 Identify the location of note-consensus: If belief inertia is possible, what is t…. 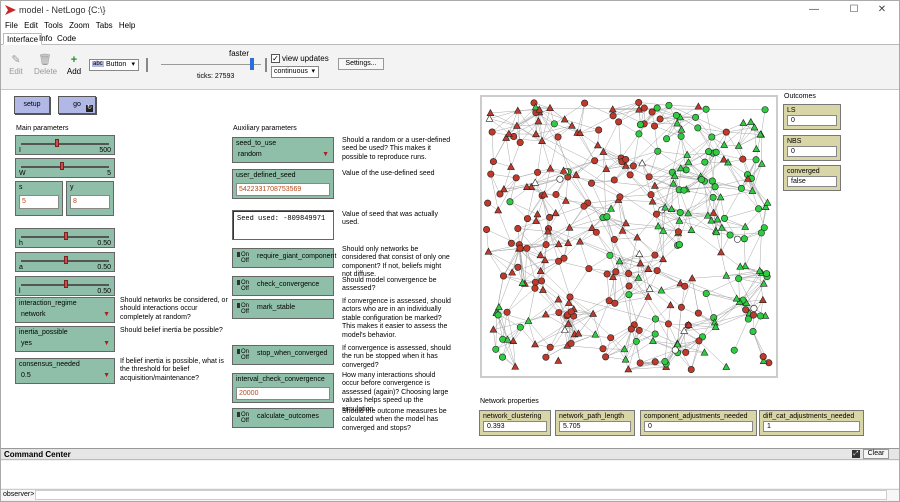
(172, 370).